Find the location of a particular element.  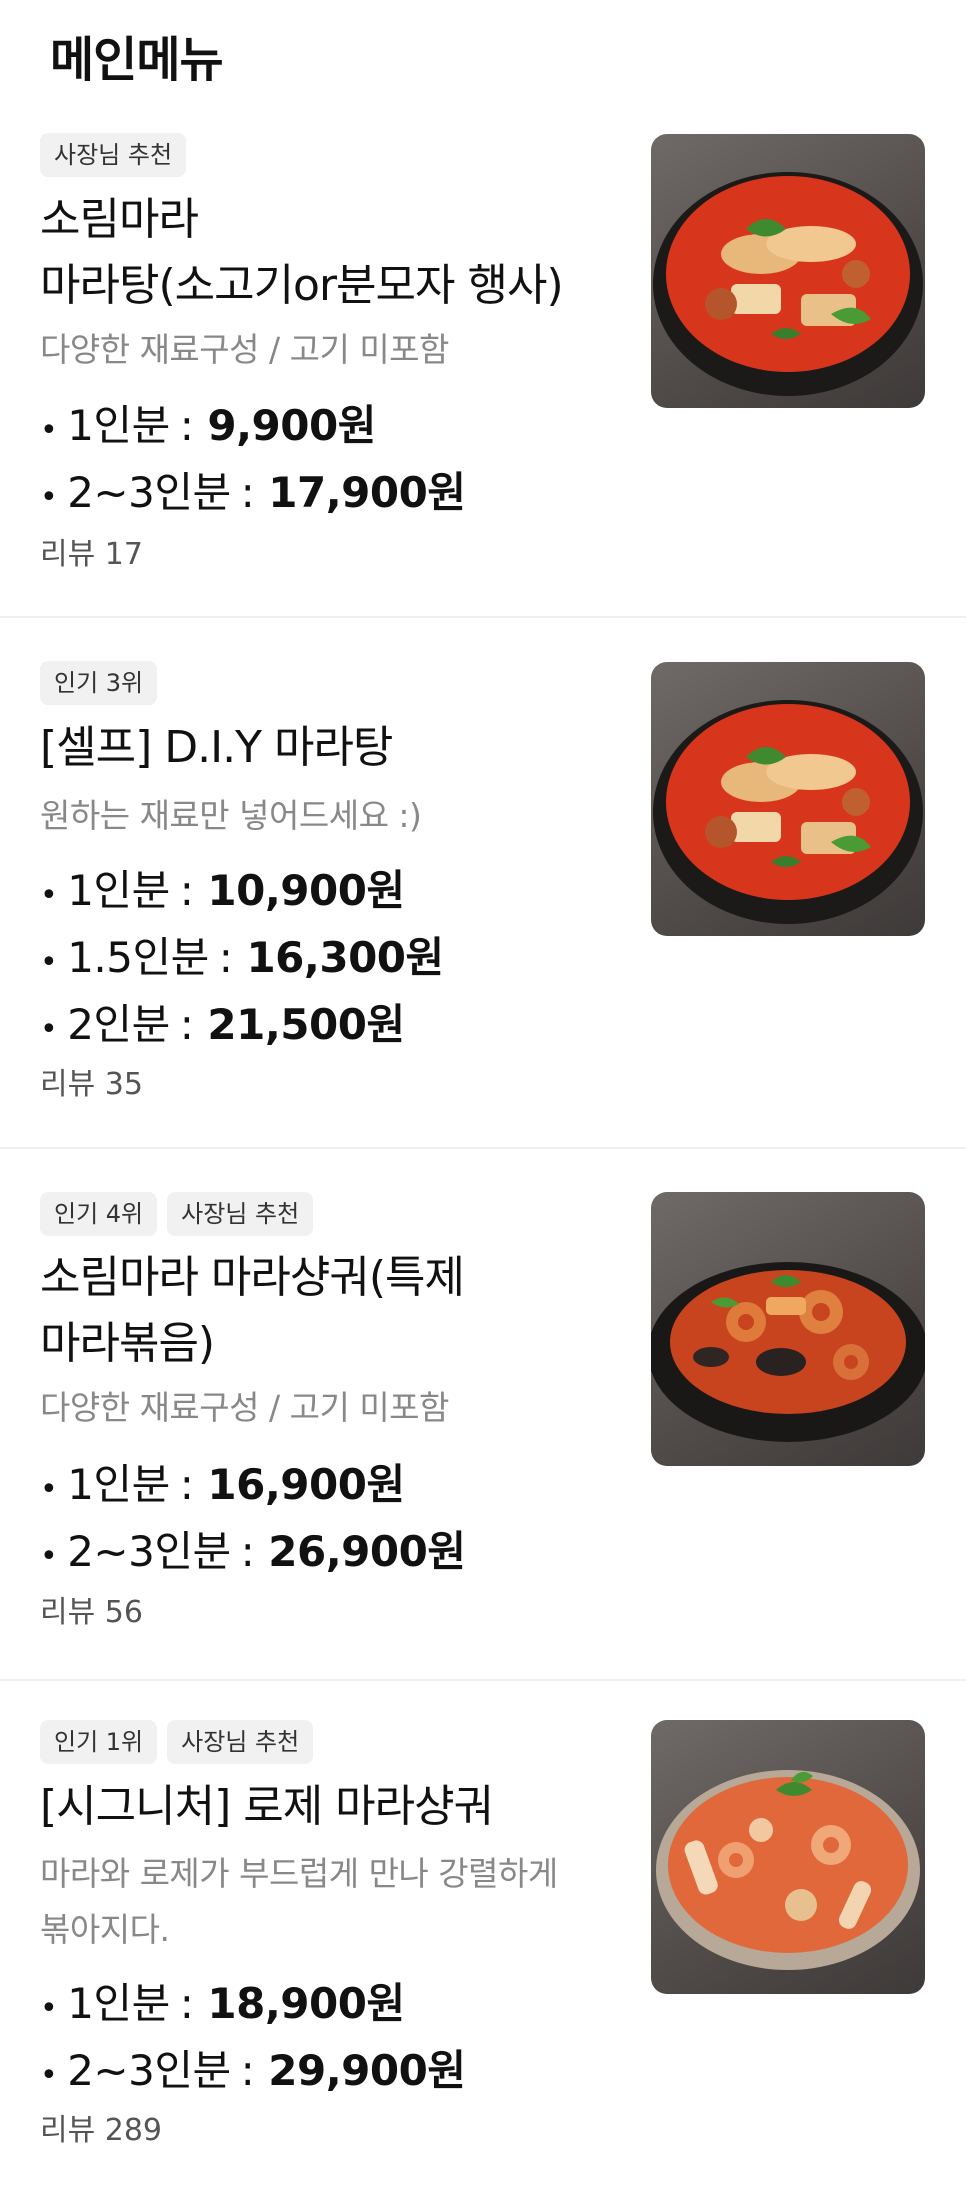

price-row: • 1인분:9,900원 is located at coordinates (208, 425).